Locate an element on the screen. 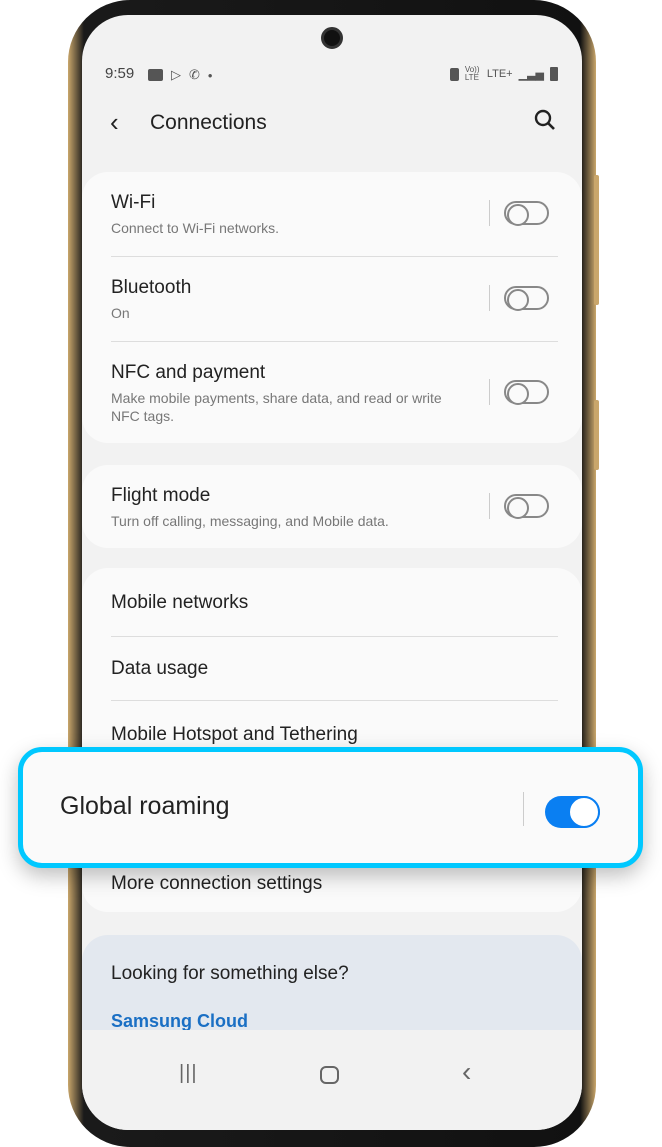 The height and width of the screenshot is (1147, 662). bluetooth-title: Bluetooth is located at coordinates (151, 287).